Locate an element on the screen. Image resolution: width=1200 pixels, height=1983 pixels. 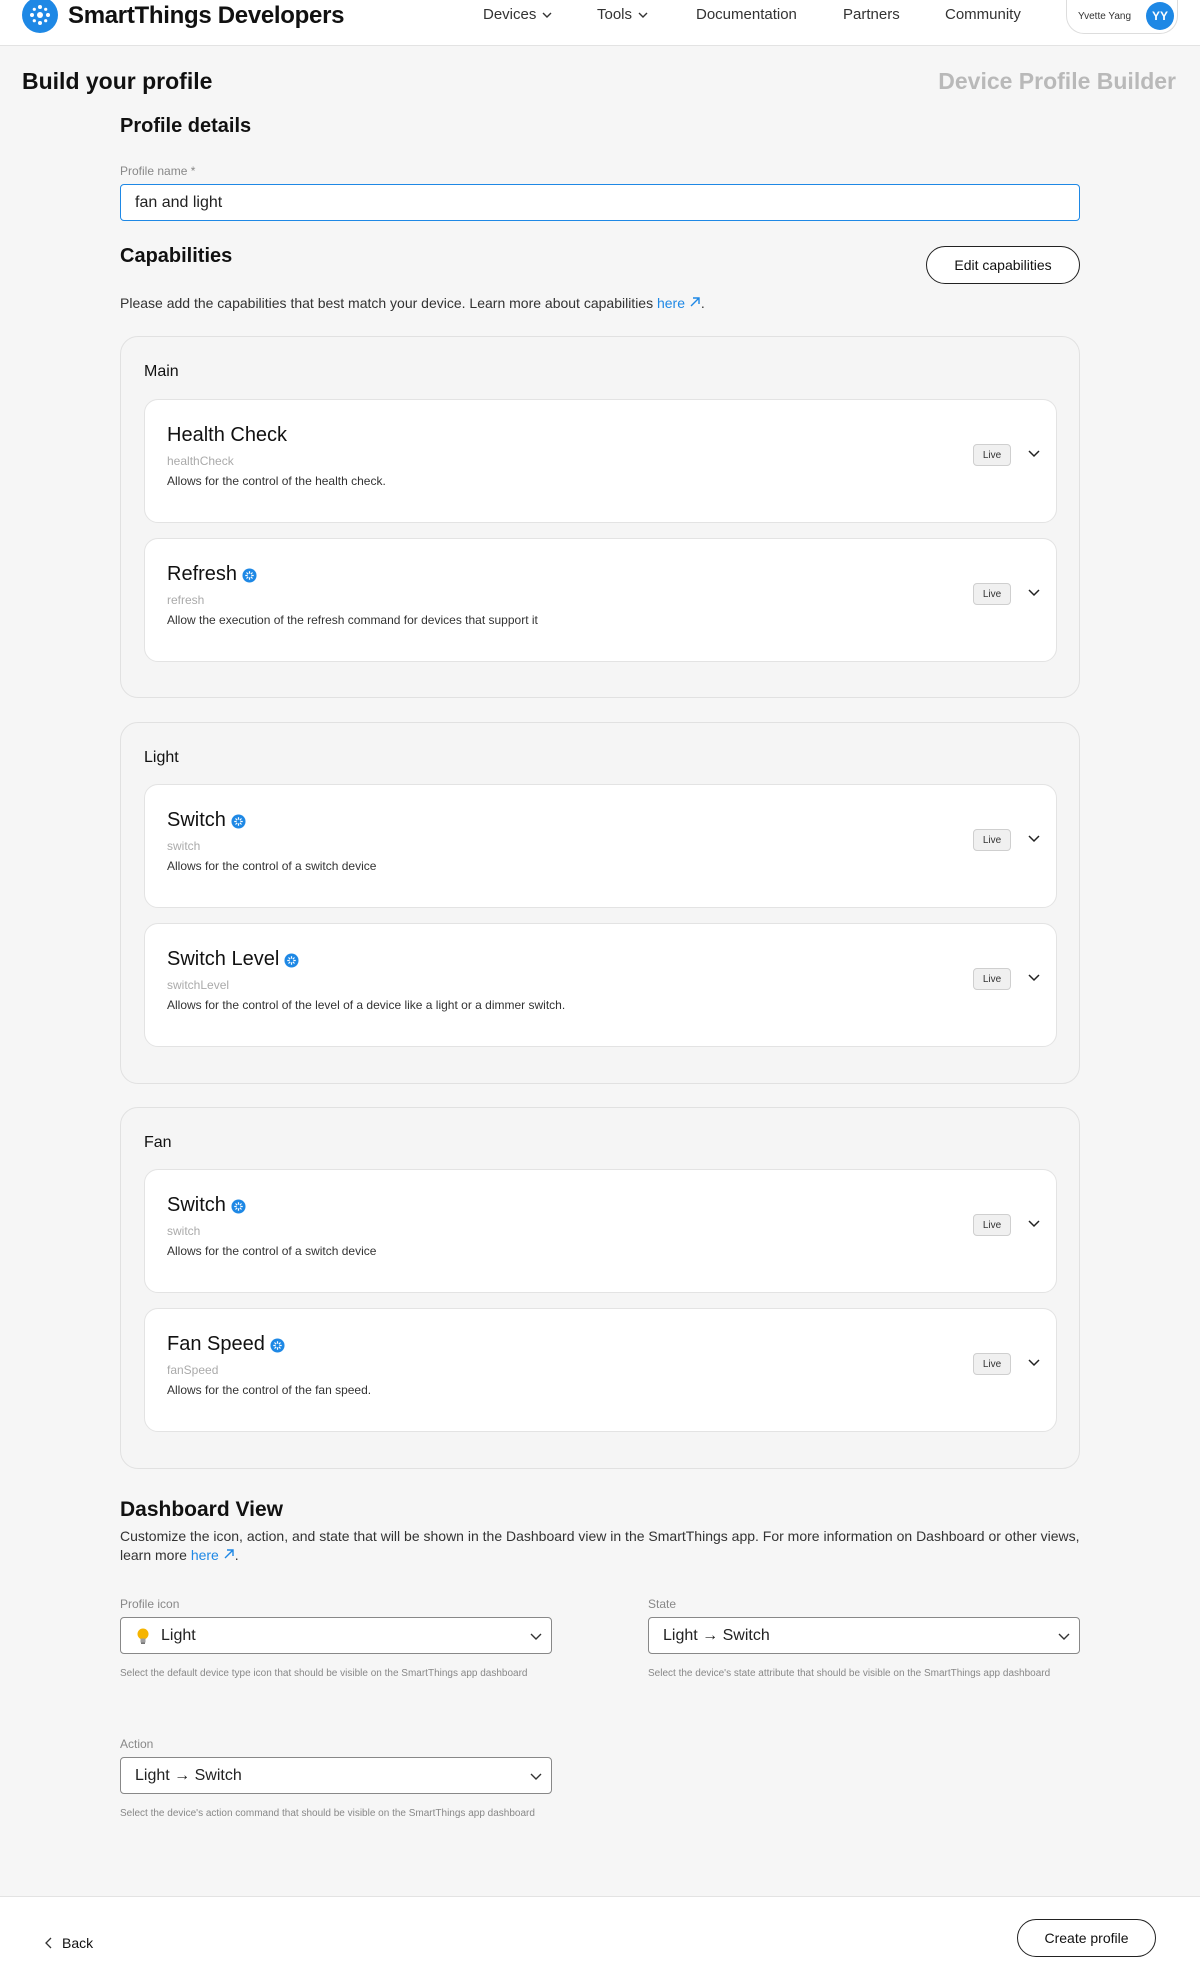
nav-documentation: Documentation is located at coordinates (746, 14).